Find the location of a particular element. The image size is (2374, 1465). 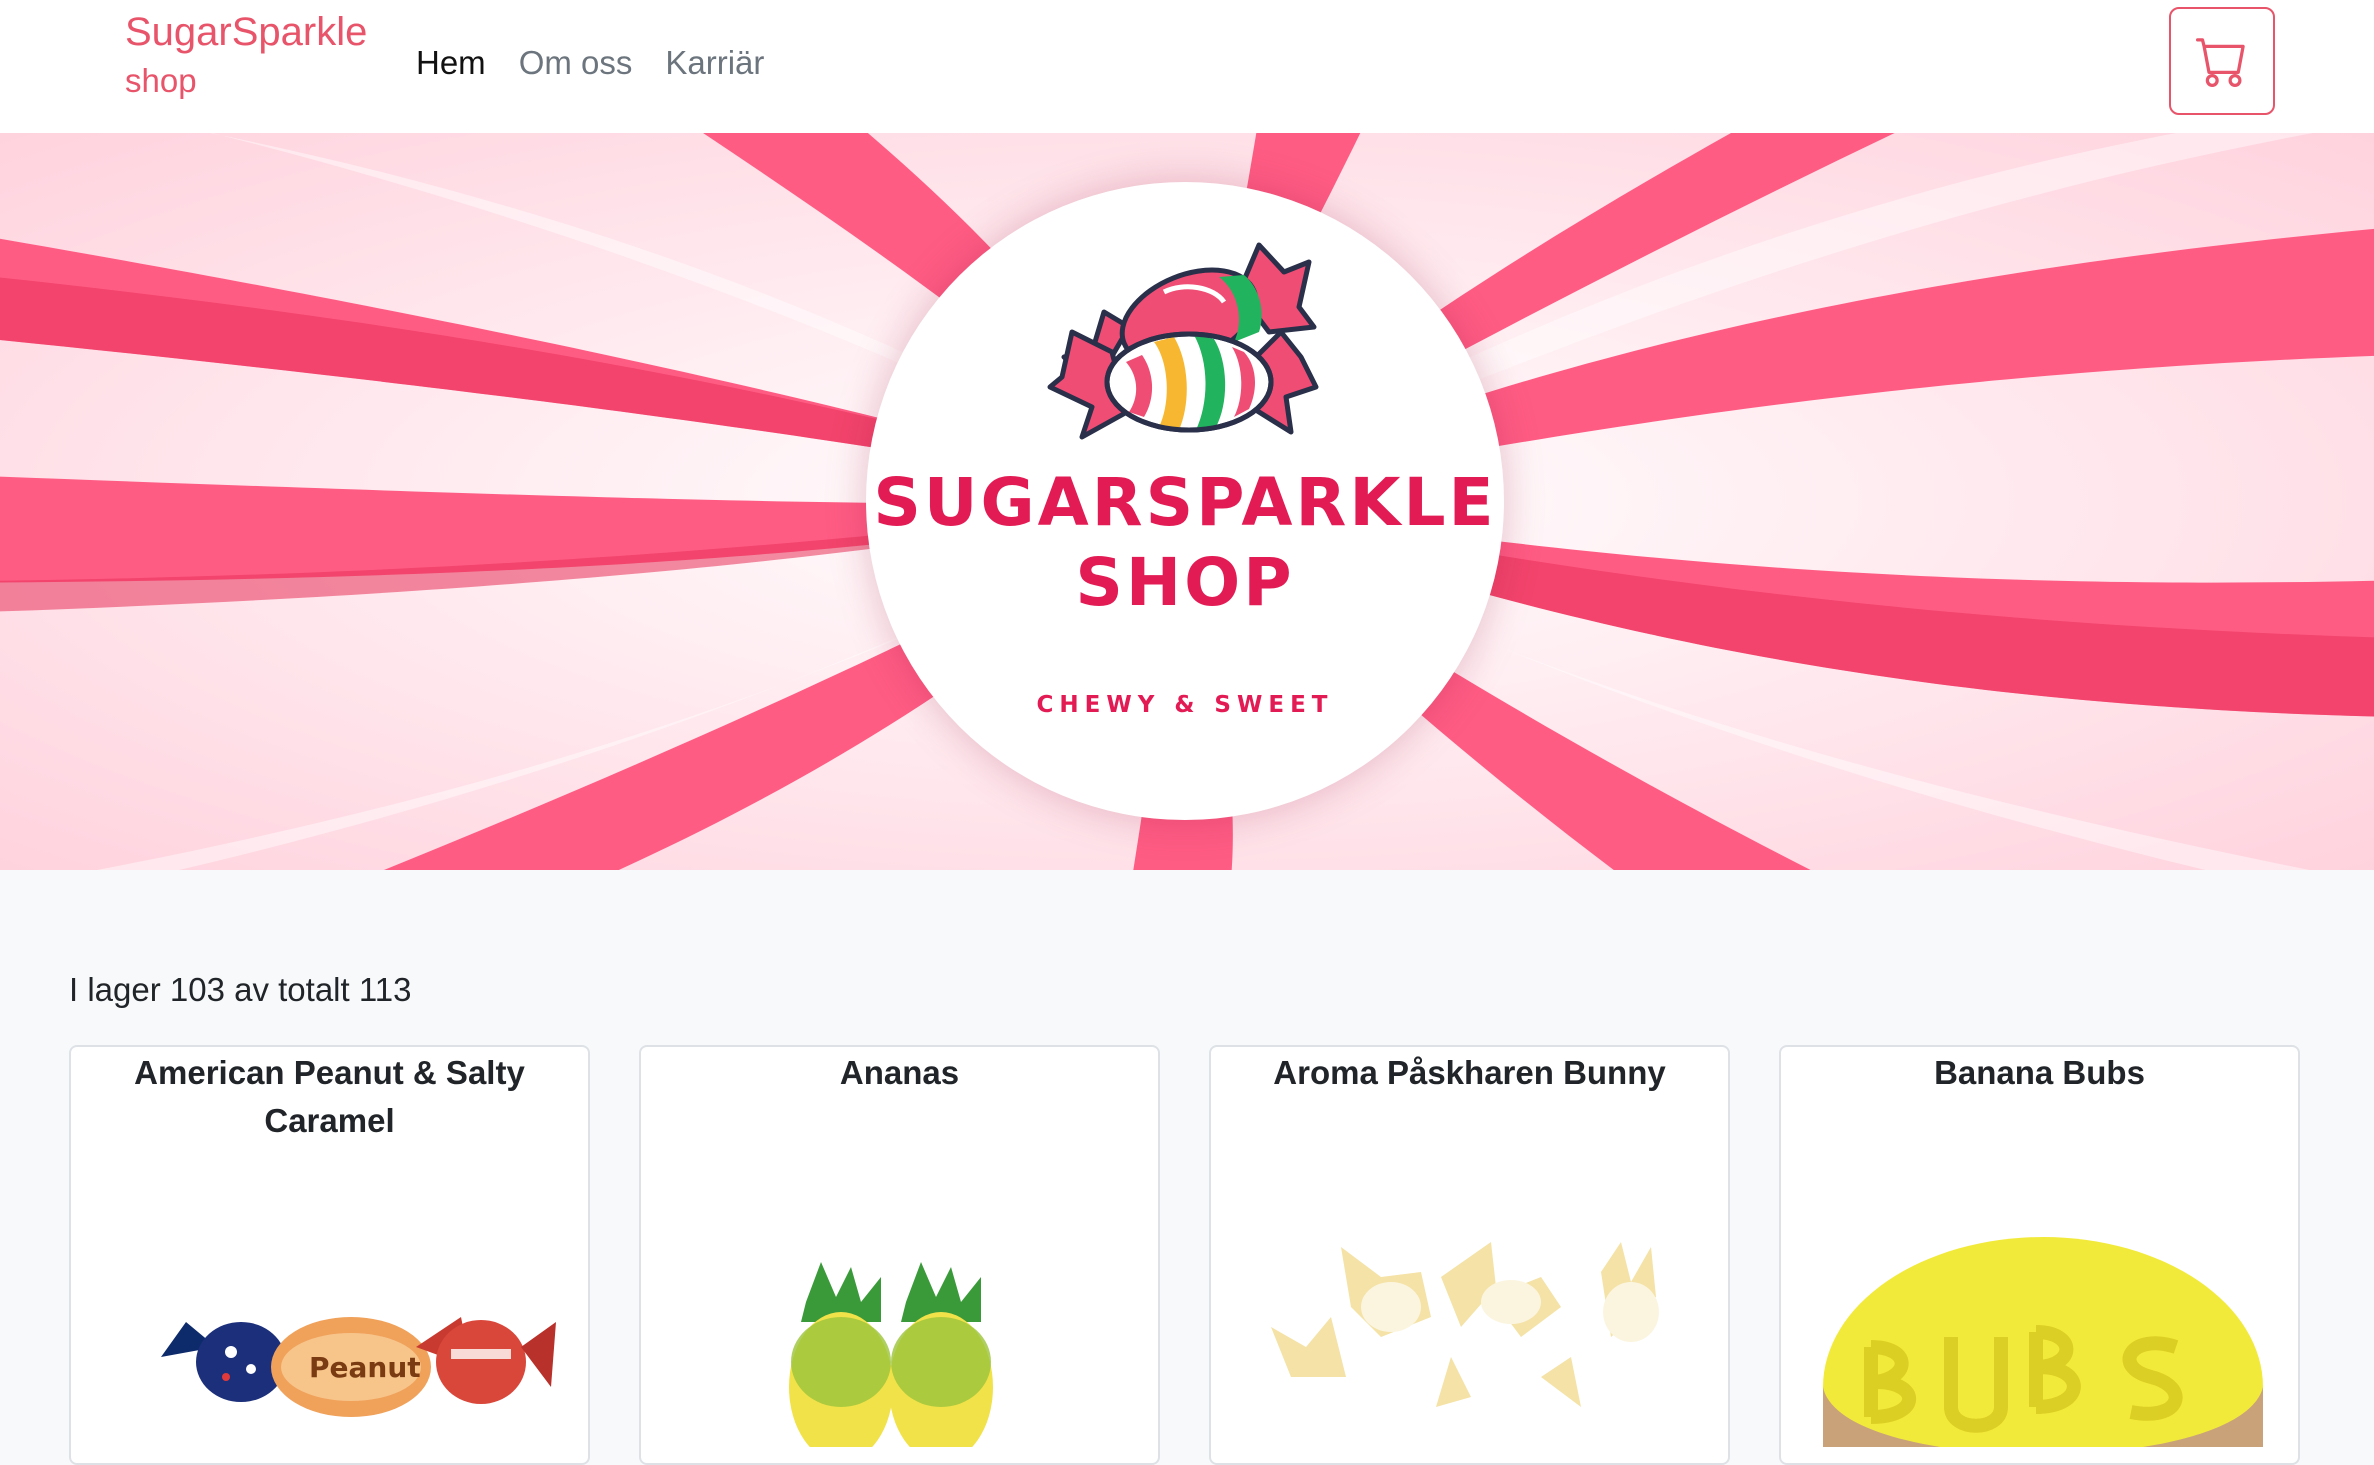

top-navbar: SugarSparkle shop Hem Om oss Karriär is located at coordinates (1187, 66).